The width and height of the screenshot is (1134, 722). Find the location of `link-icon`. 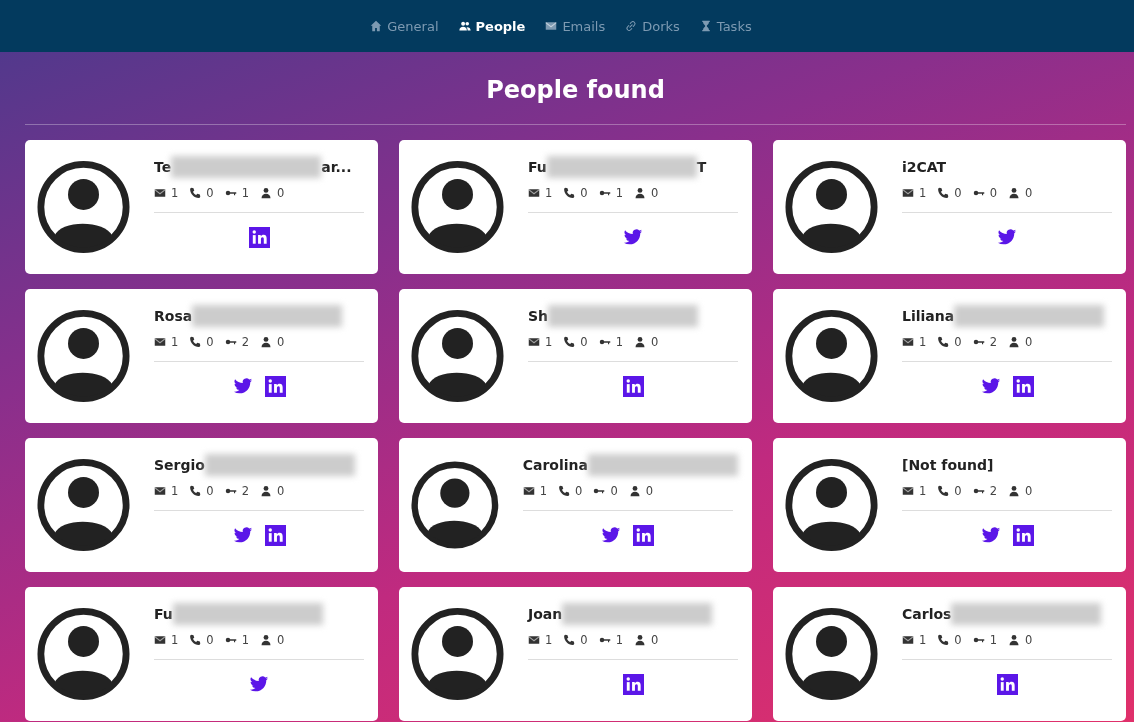

link-icon is located at coordinates (631, 26).